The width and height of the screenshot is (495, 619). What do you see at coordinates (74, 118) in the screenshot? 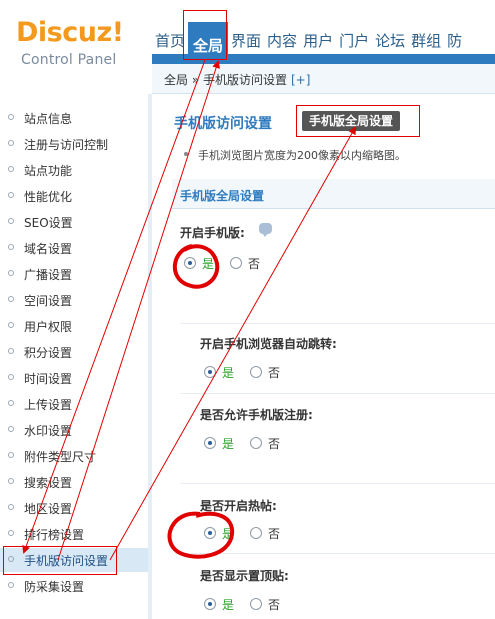
I see `sidebar-item-site-info: 站点信息` at bounding box center [74, 118].